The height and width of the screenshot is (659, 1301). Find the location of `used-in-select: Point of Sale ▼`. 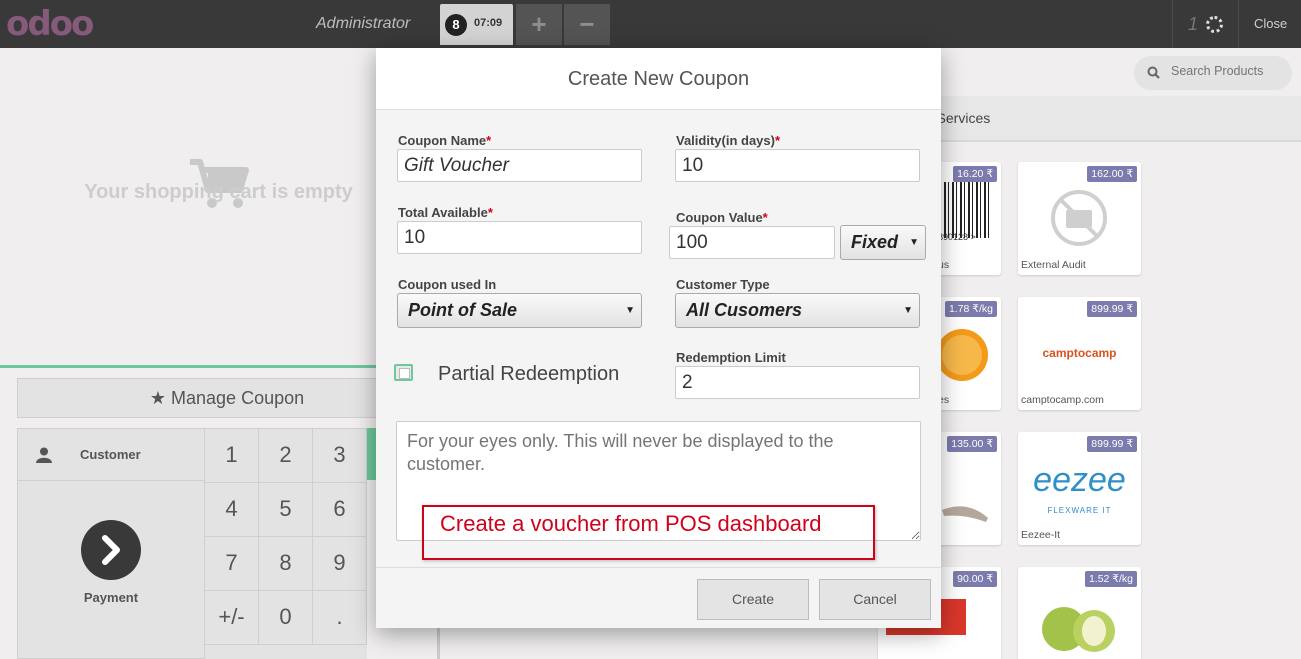

used-in-select: Point of Sale ▼ is located at coordinates (519, 310).